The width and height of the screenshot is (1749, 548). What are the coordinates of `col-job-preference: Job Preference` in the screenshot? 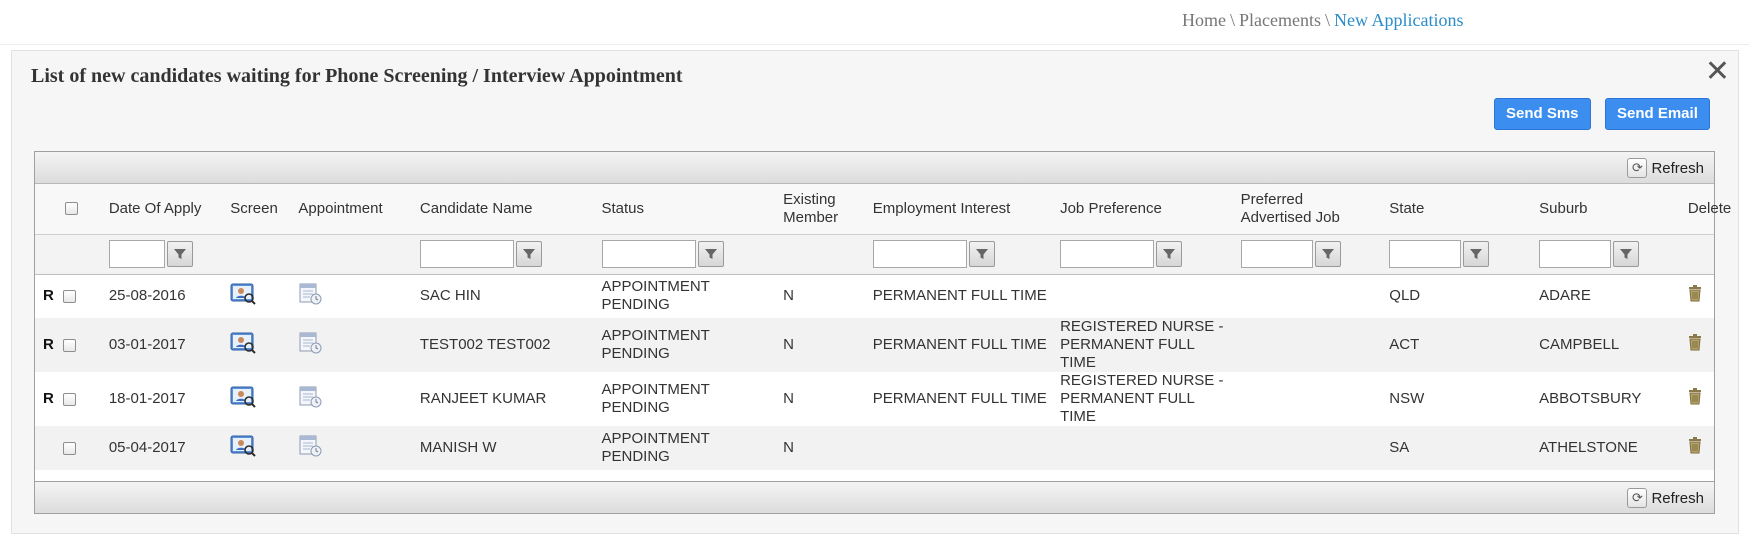 It's located at (1142, 209).